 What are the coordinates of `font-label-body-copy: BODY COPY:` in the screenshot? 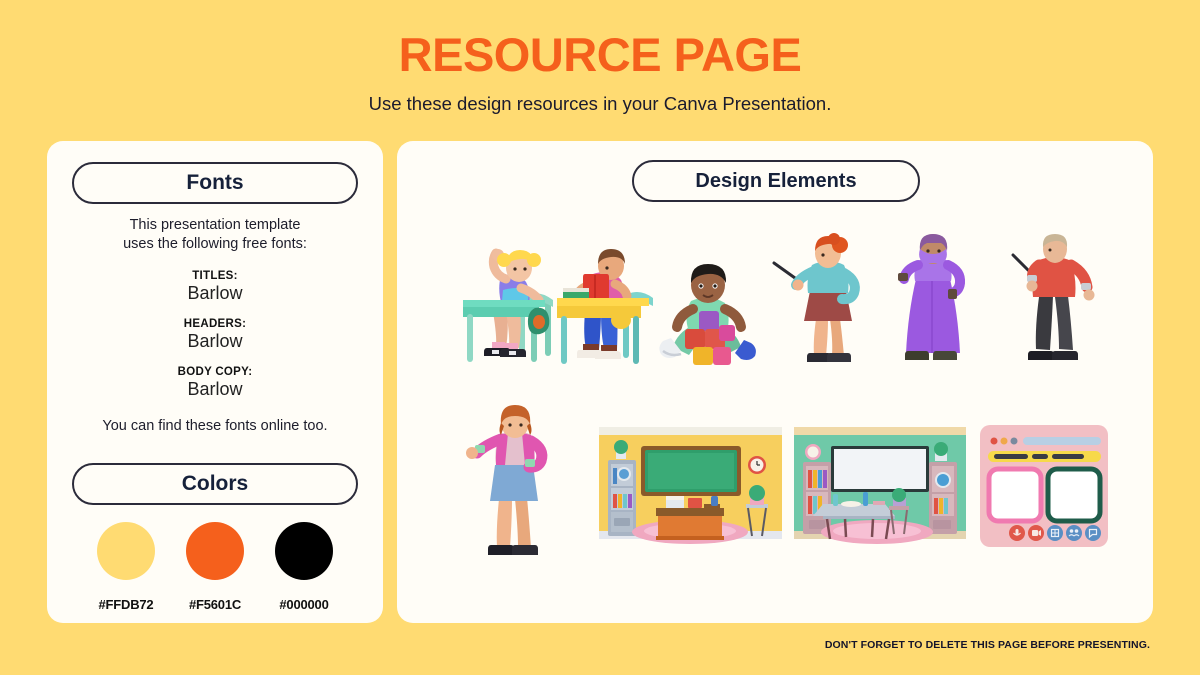 It's located at (215, 372).